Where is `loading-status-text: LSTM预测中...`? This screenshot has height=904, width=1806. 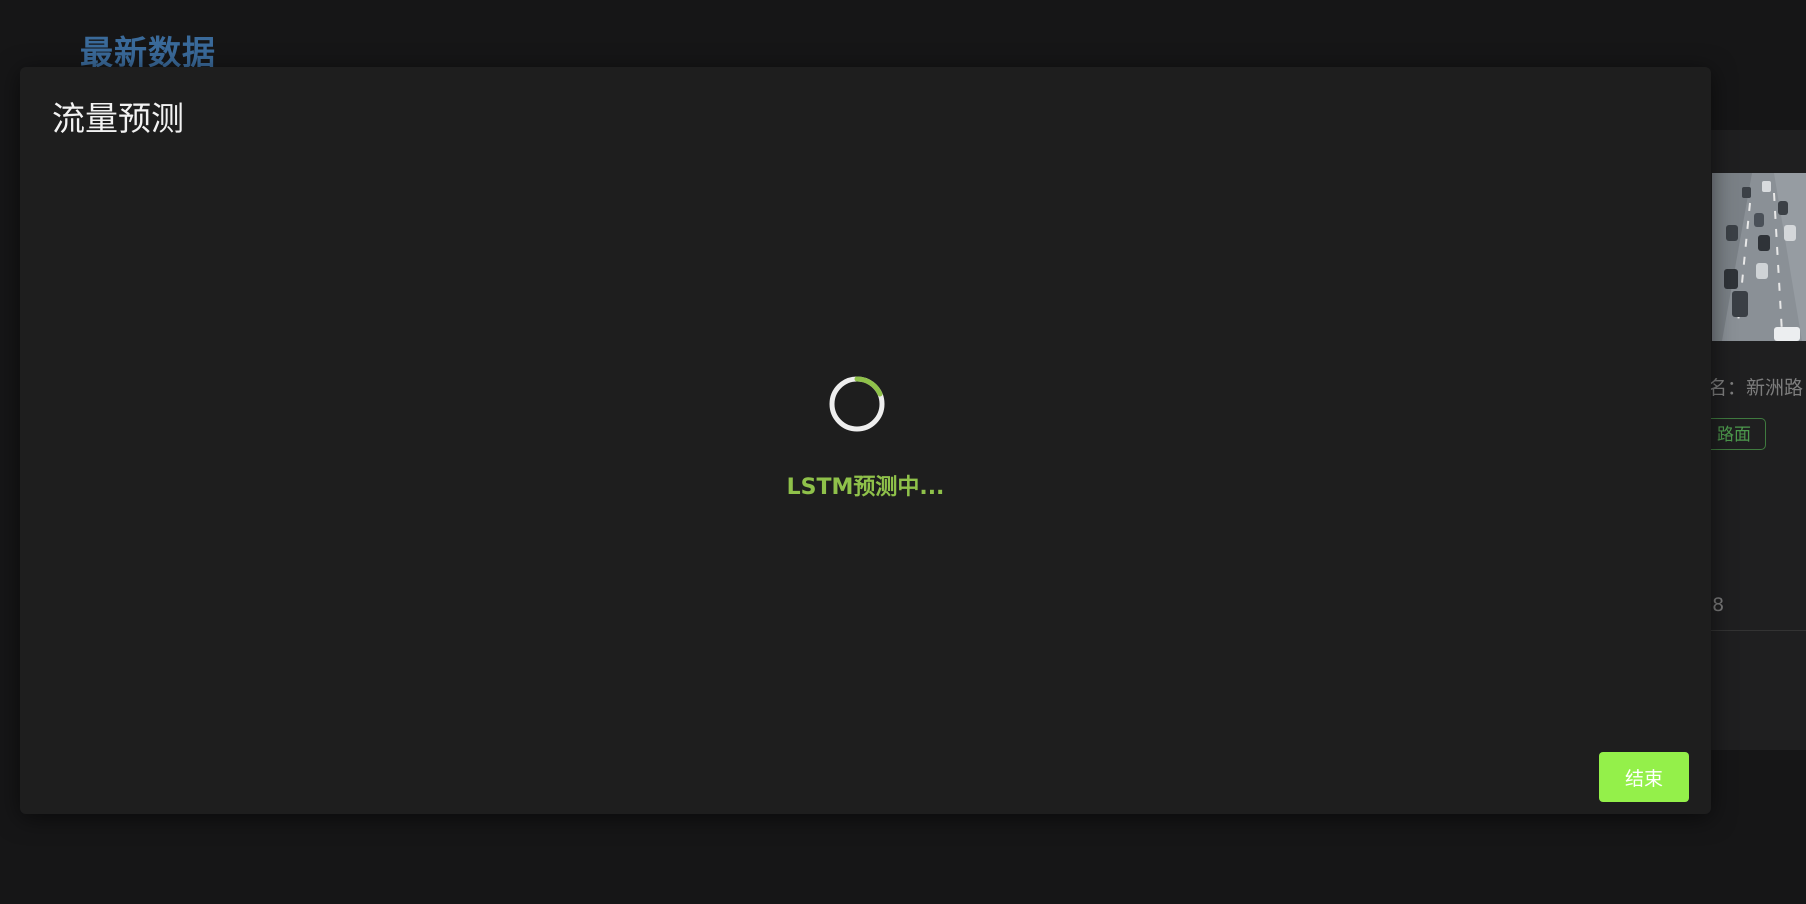
loading-status-text: LSTM预测中... is located at coordinates (865, 487).